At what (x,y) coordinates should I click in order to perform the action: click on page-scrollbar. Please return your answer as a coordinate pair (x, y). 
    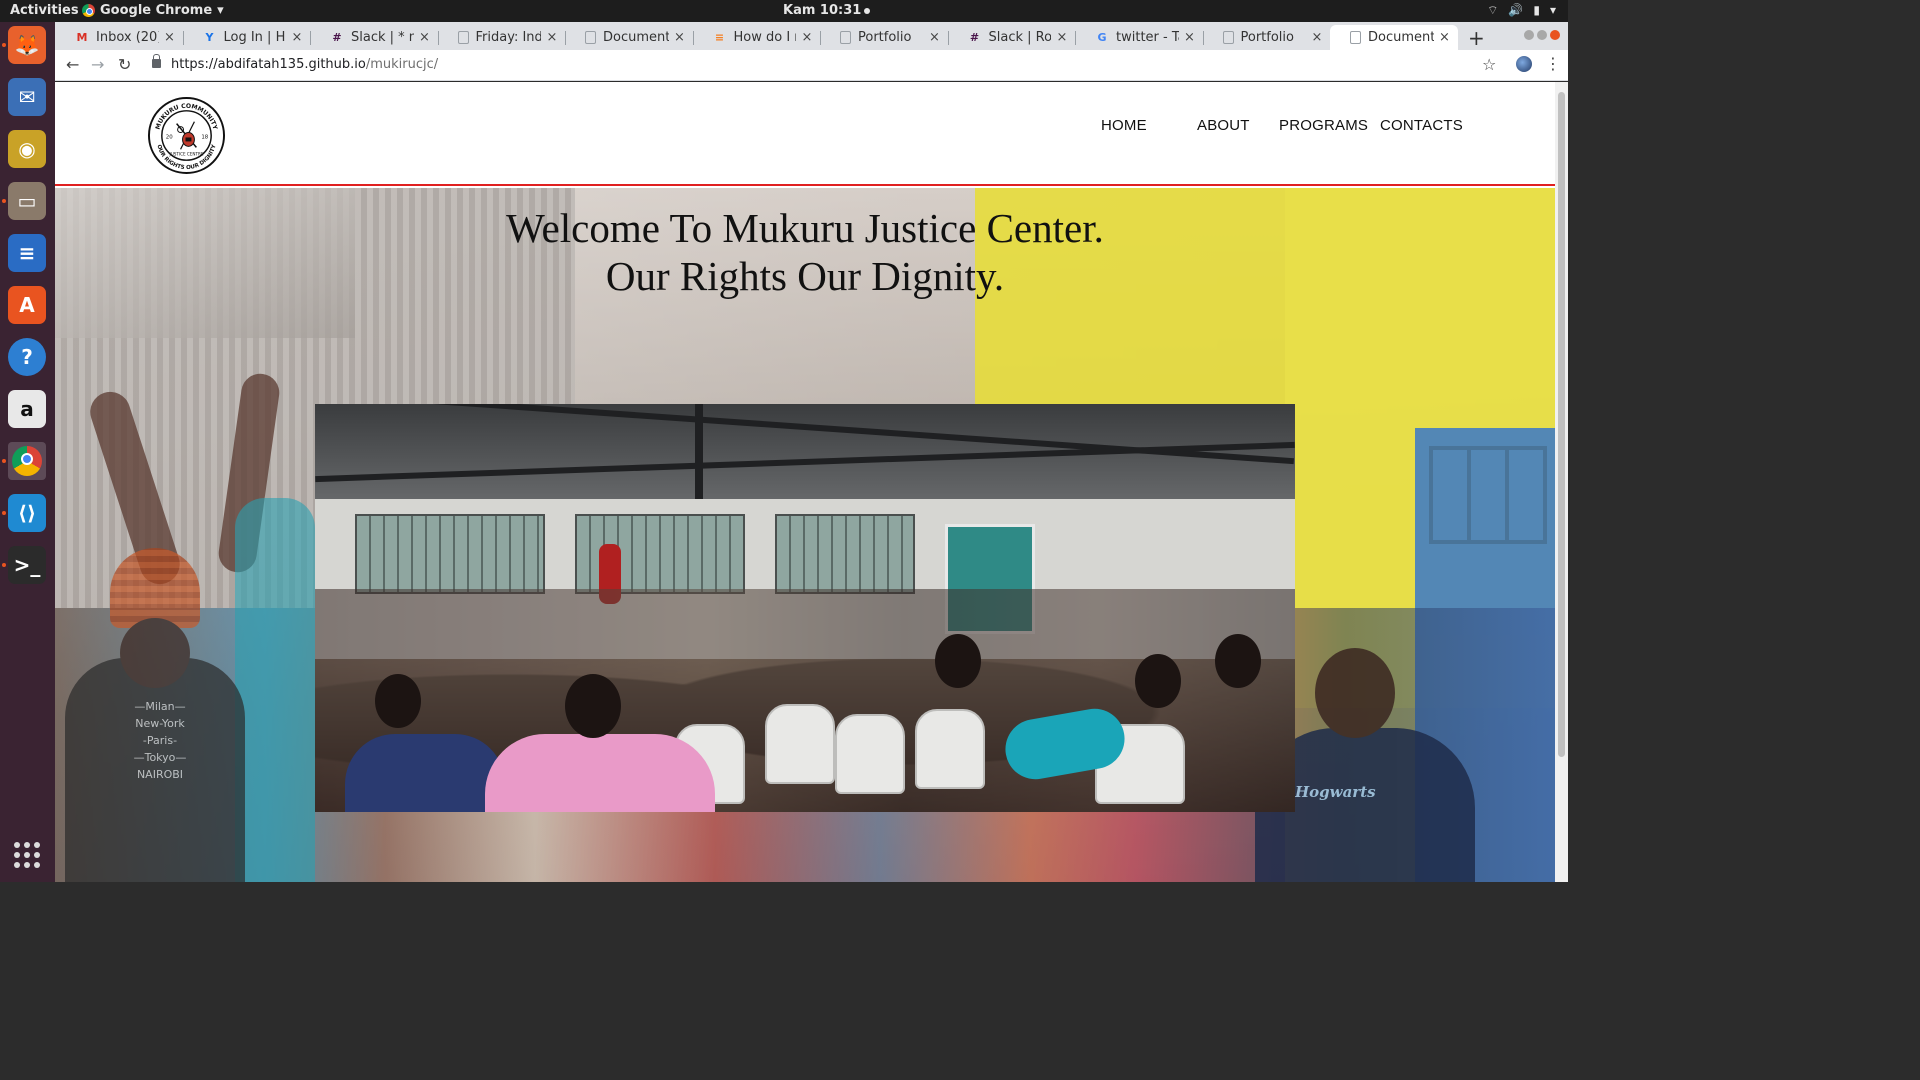
    Looking at the image, I should click on (1561, 482).